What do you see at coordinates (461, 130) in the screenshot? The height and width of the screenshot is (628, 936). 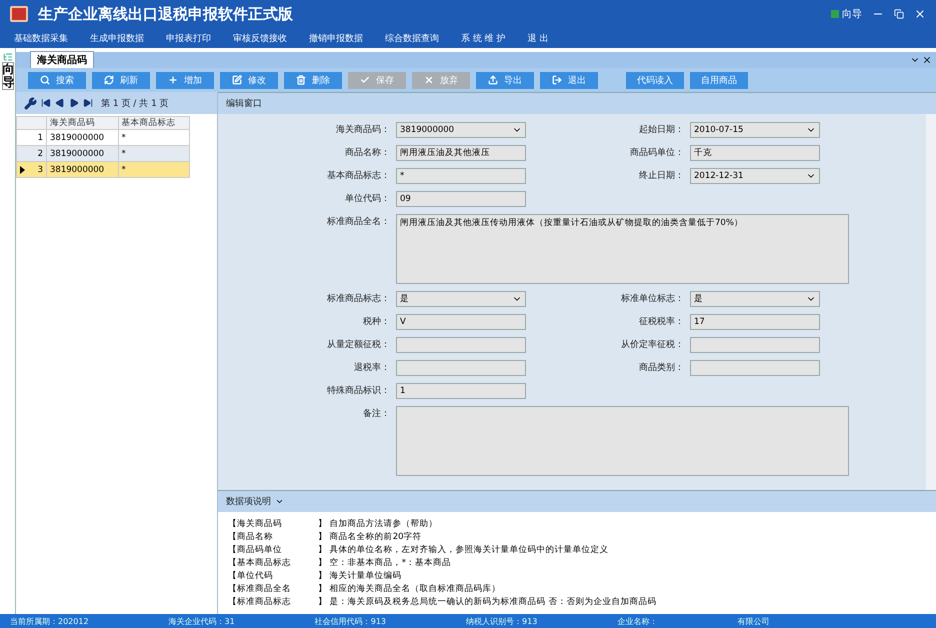 I see `combo-box: 3819000000` at bounding box center [461, 130].